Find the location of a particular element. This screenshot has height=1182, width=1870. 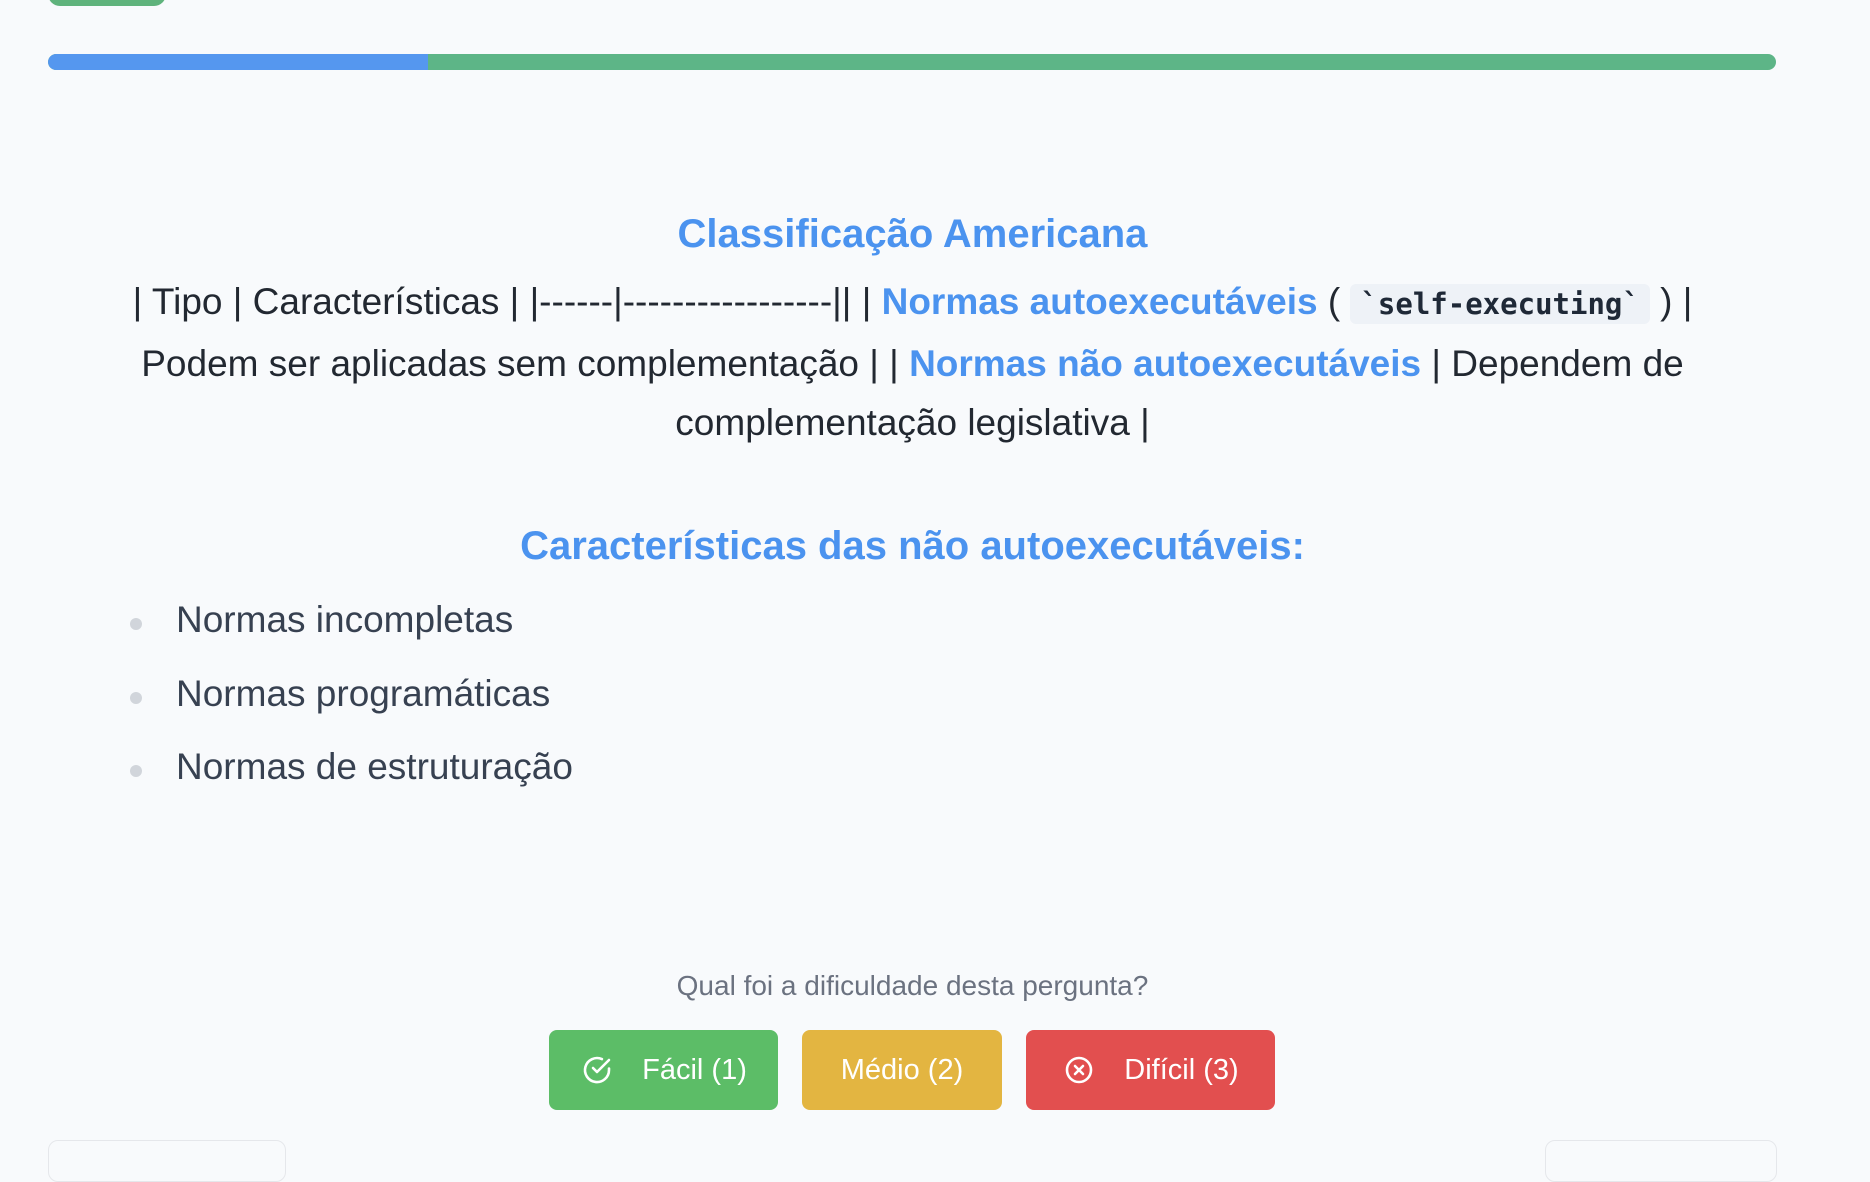

easy-button-label: Fácil (1) is located at coordinates (694, 1069).